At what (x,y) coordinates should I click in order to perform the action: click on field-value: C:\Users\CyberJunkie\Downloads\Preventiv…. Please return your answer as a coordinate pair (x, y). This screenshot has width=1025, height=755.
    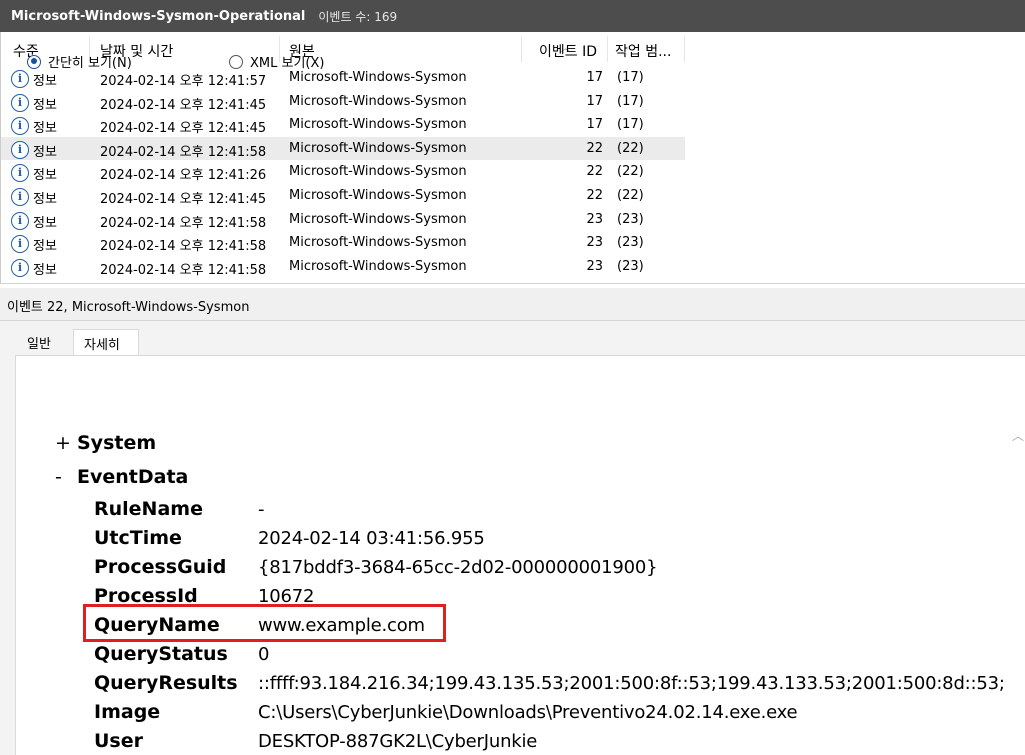
    Looking at the image, I should click on (528, 712).